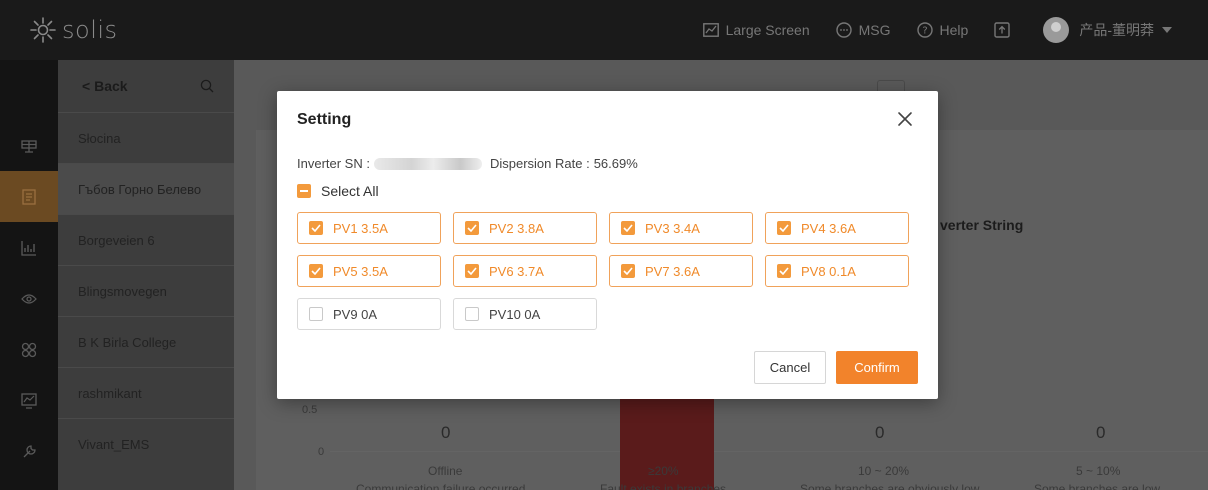 Image resolution: width=1208 pixels, height=490 pixels. I want to click on pv-string-label: PV6 3.7A, so click(516, 271).